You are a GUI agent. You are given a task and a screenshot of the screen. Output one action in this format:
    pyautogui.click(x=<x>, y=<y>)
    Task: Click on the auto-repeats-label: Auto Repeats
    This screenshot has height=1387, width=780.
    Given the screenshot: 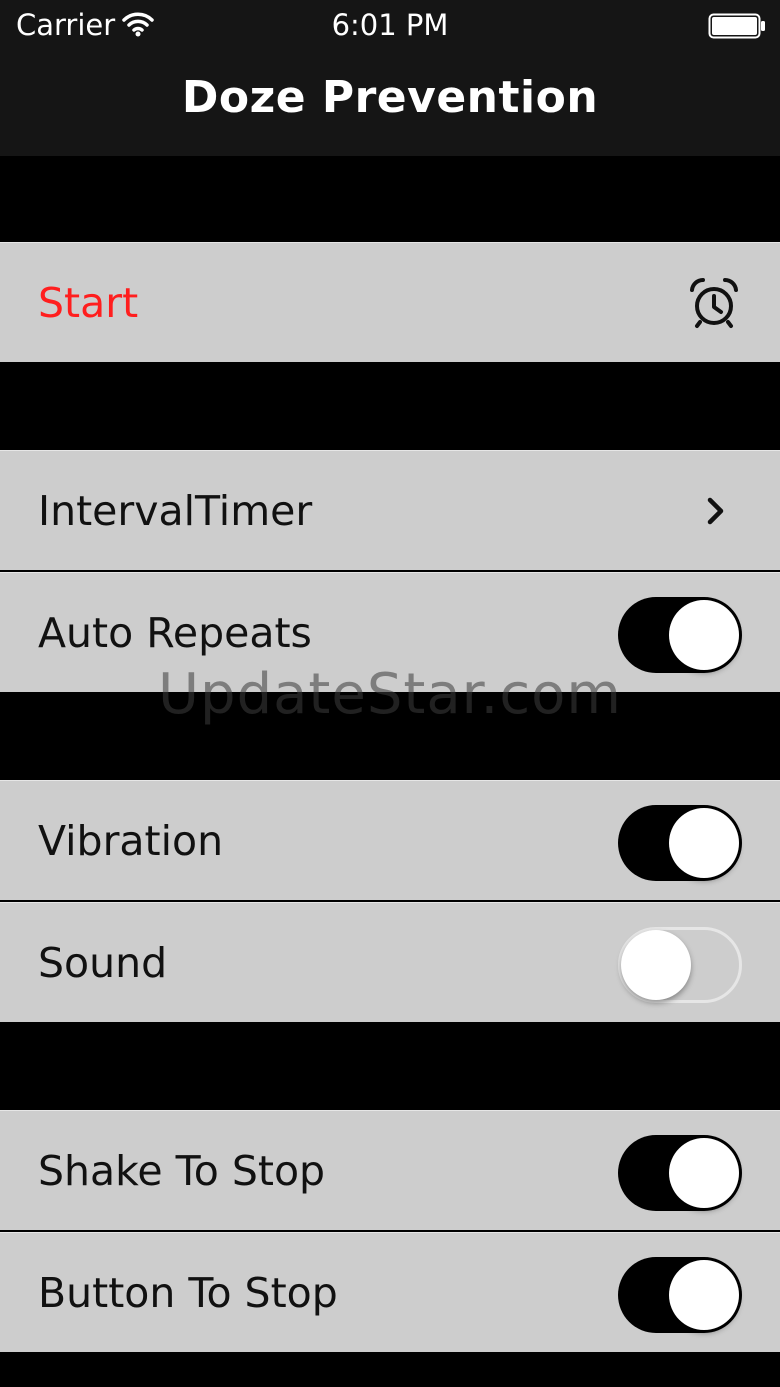 What is the action you would take?
    pyautogui.click(x=175, y=633)
    